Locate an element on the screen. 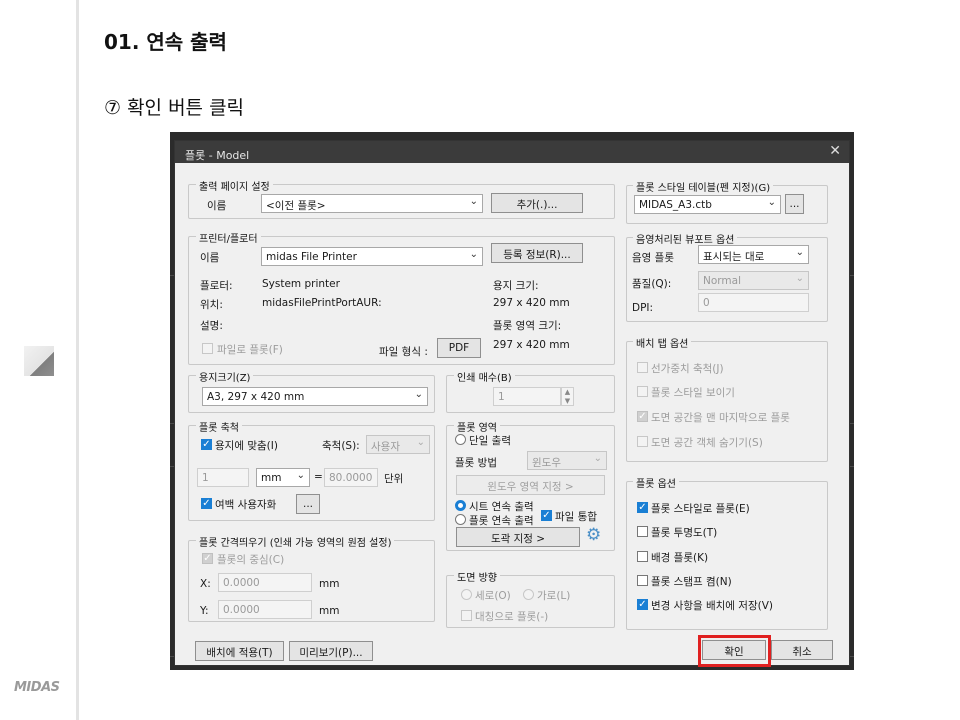  orientation-group-label: 도면 방향 is located at coordinates (477, 576).